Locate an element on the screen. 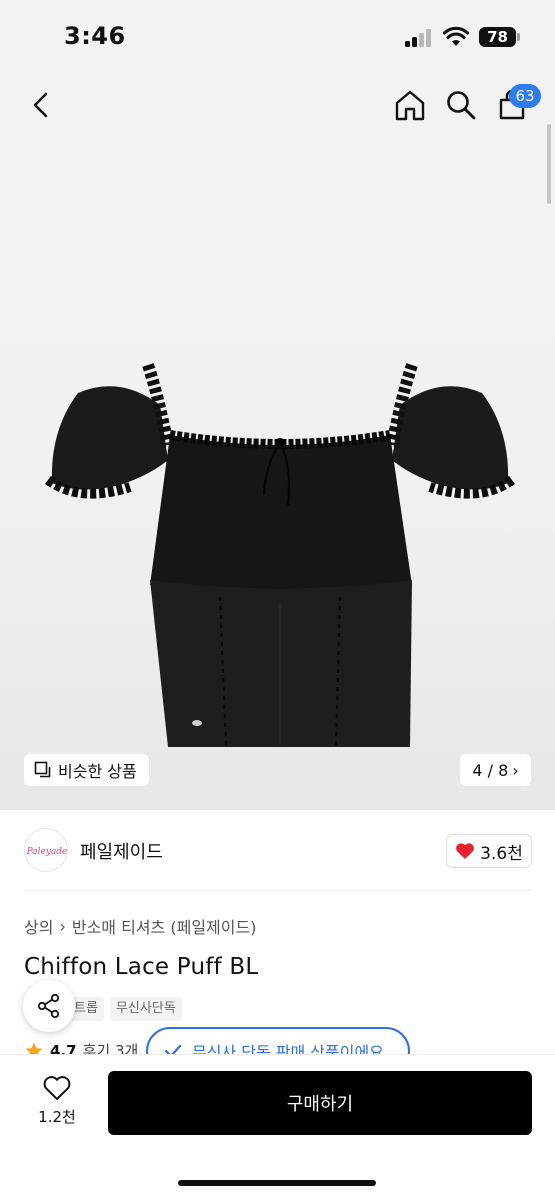  svg-text: Paleyade is located at coordinates (47, 852).